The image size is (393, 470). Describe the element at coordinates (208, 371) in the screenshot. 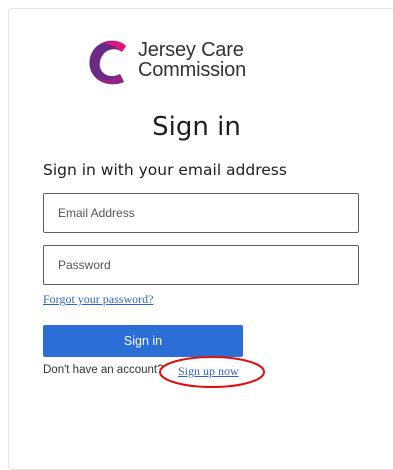

I see `sign-up-link: Sign up now` at that location.